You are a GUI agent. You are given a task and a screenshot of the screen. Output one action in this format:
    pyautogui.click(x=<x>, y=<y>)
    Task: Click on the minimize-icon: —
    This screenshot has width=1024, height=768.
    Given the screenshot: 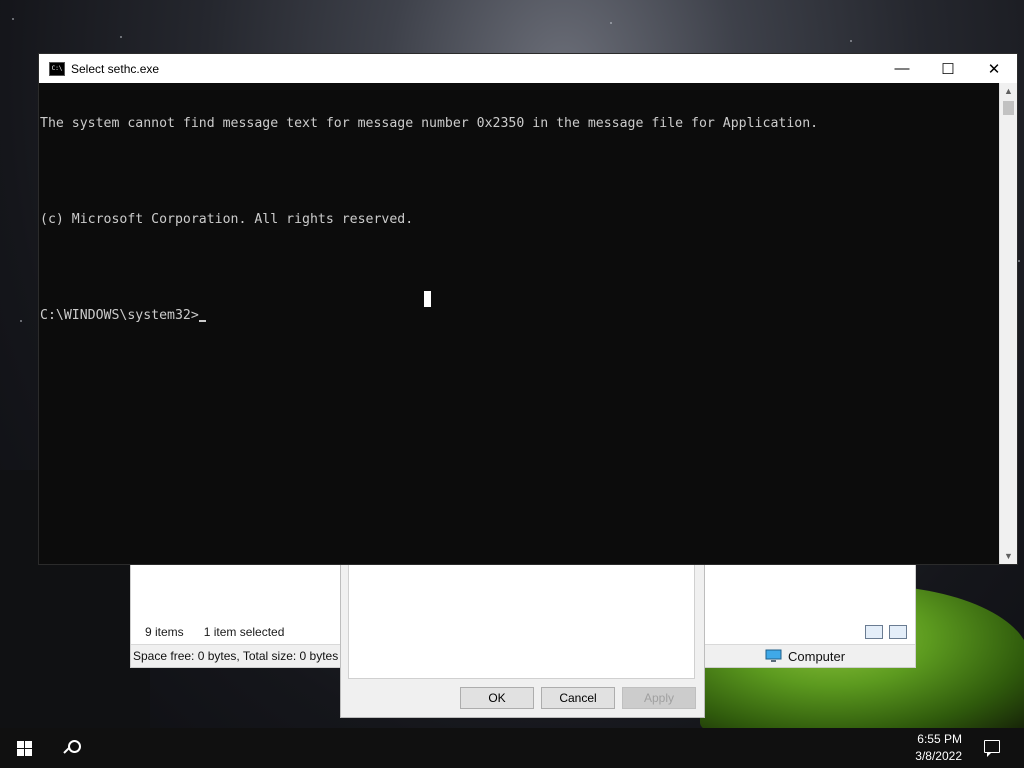 What is the action you would take?
    pyautogui.click(x=902, y=68)
    